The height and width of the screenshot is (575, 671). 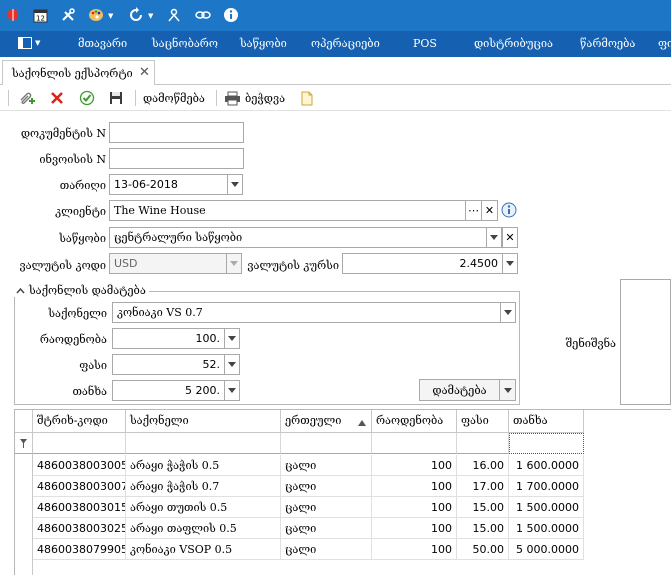 What do you see at coordinates (483, 421) in the screenshot?
I see `column-header-price: ფასი` at bounding box center [483, 421].